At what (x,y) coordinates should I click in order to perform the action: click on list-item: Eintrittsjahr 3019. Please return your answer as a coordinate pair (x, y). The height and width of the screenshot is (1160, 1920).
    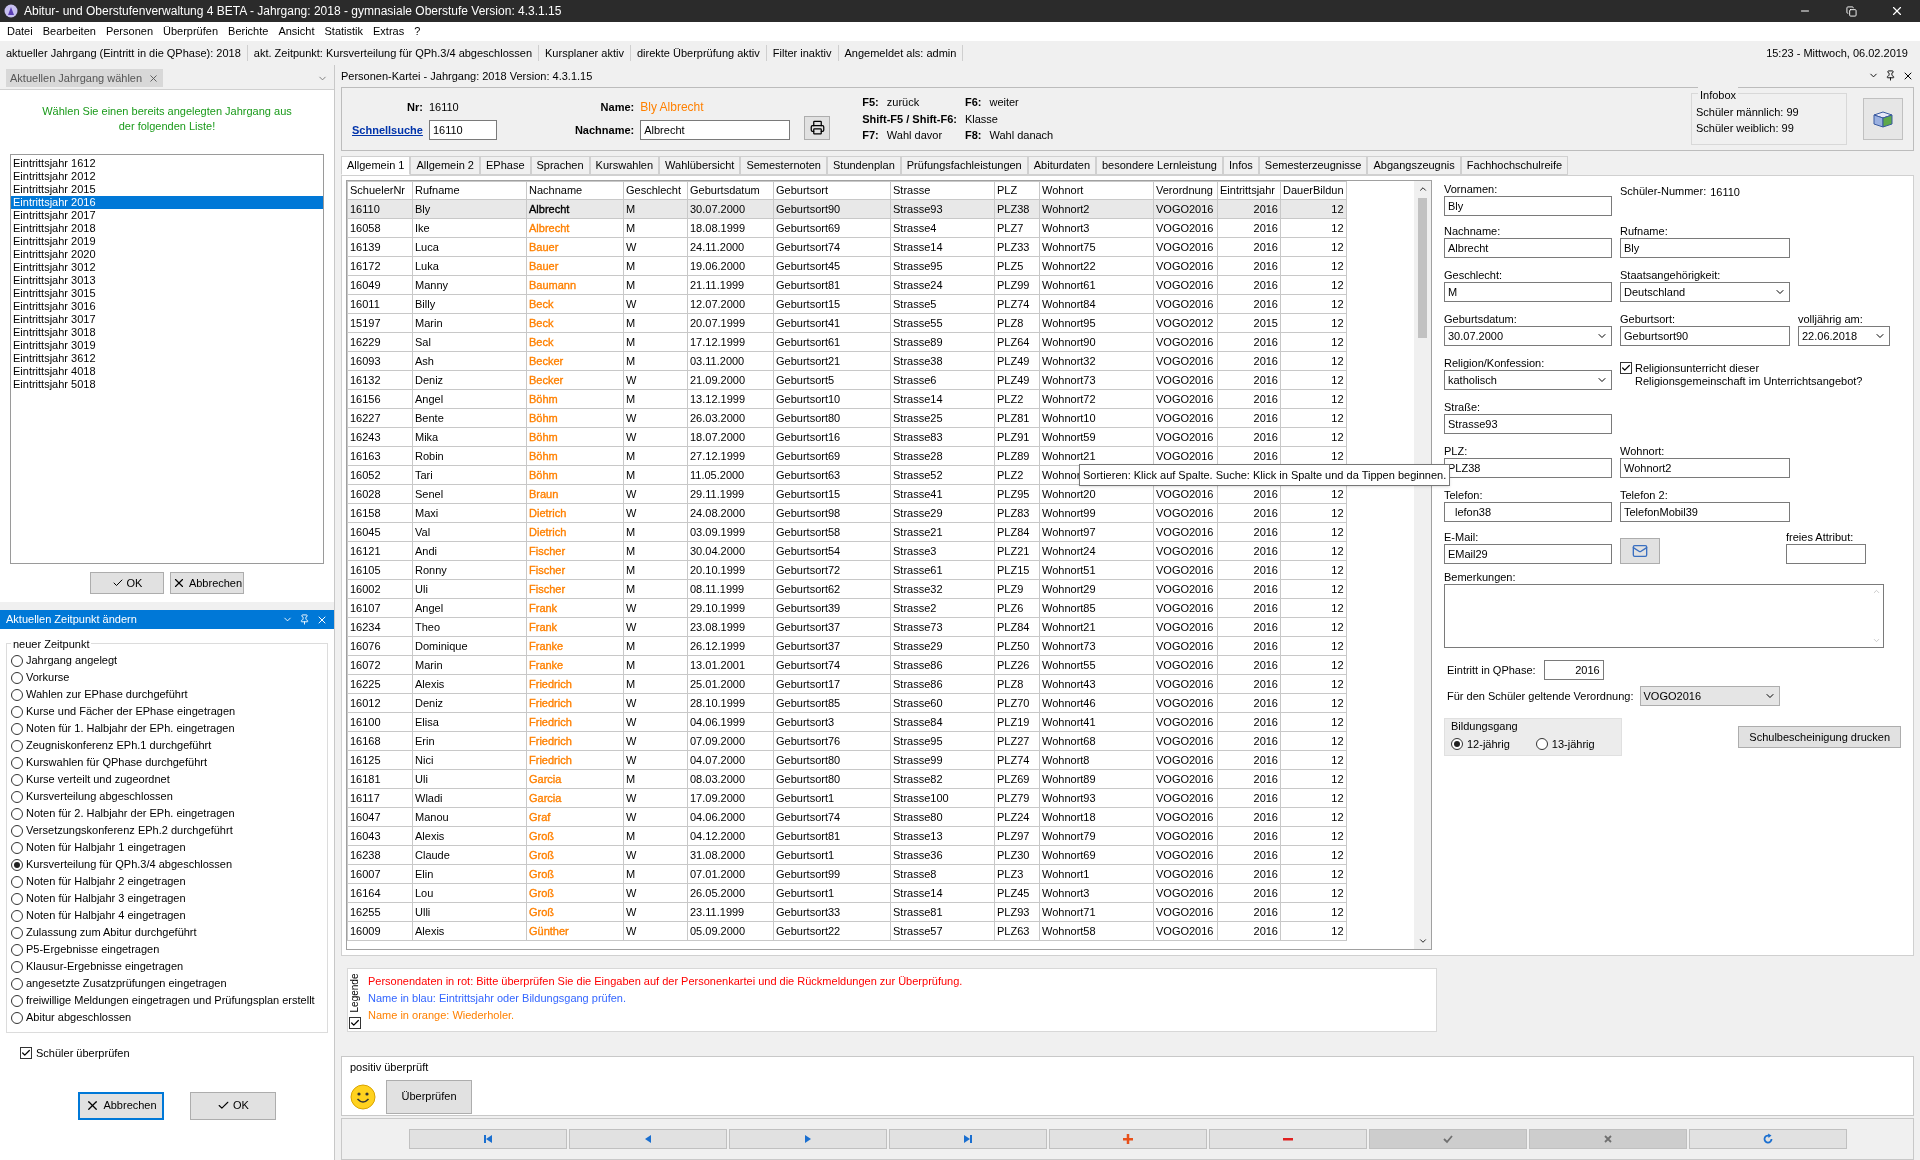
    Looking at the image, I should click on (167, 345).